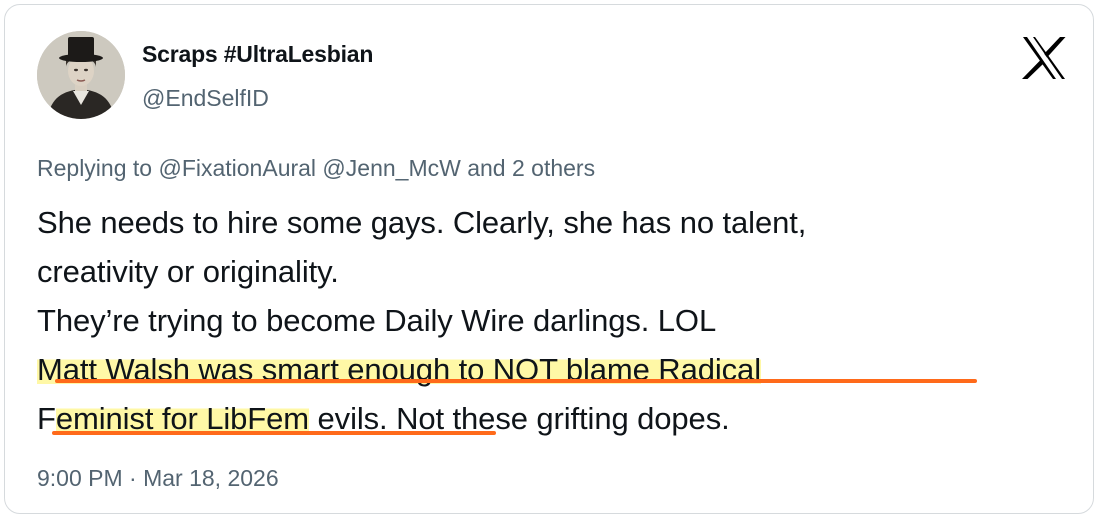 Image resolution: width=1100 pixels, height=520 pixels. I want to click on avatar, so click(81, 75).